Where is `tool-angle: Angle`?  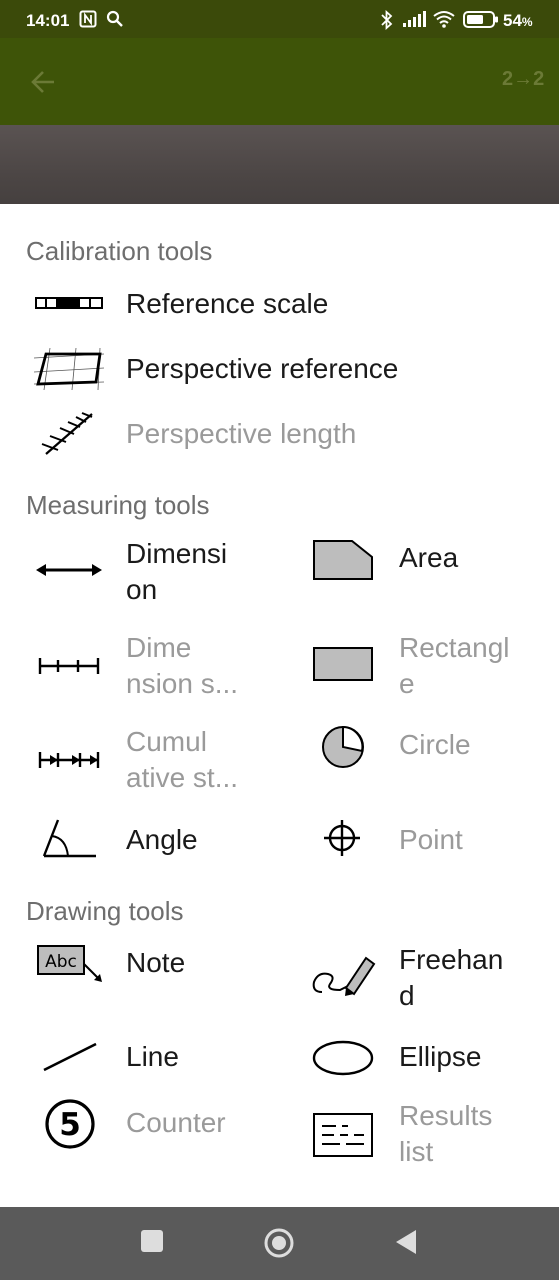
tool-angle: Angle is located at coordinates (149, 840).